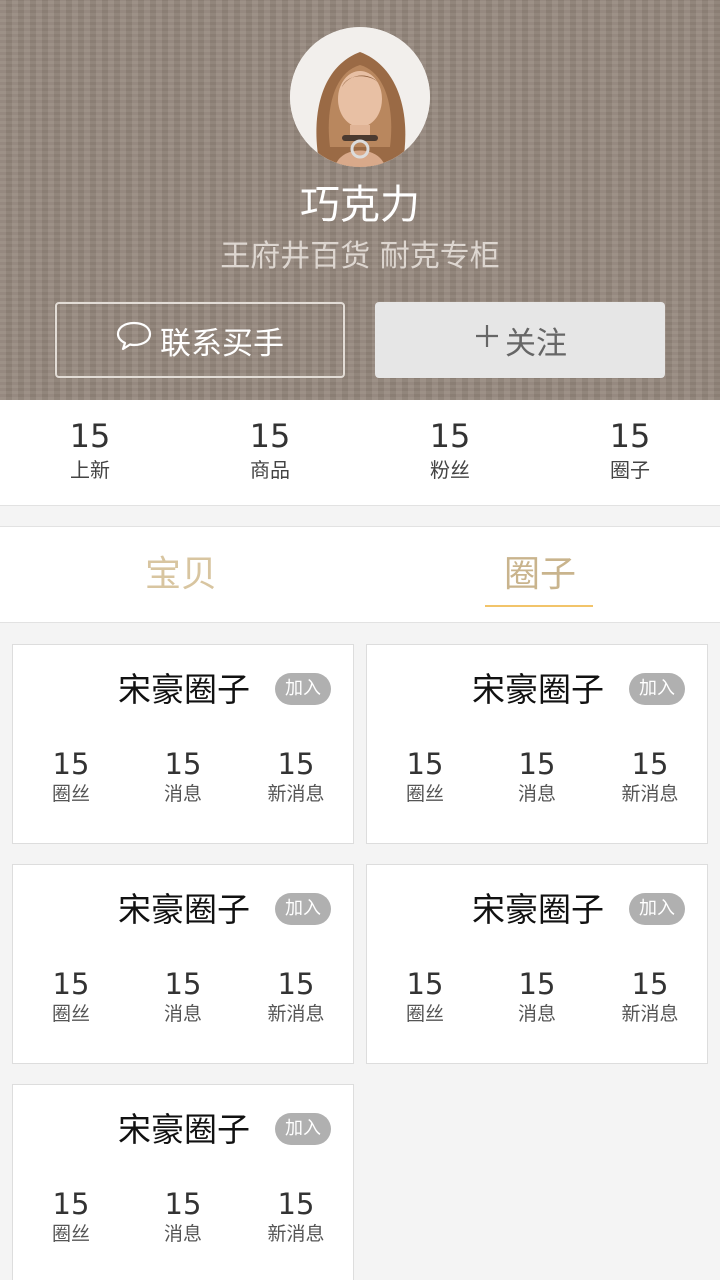  What do you see at coordinates (487, 340) in the screenshot?
I see `plus-icon` at bounding box center [487, 340].